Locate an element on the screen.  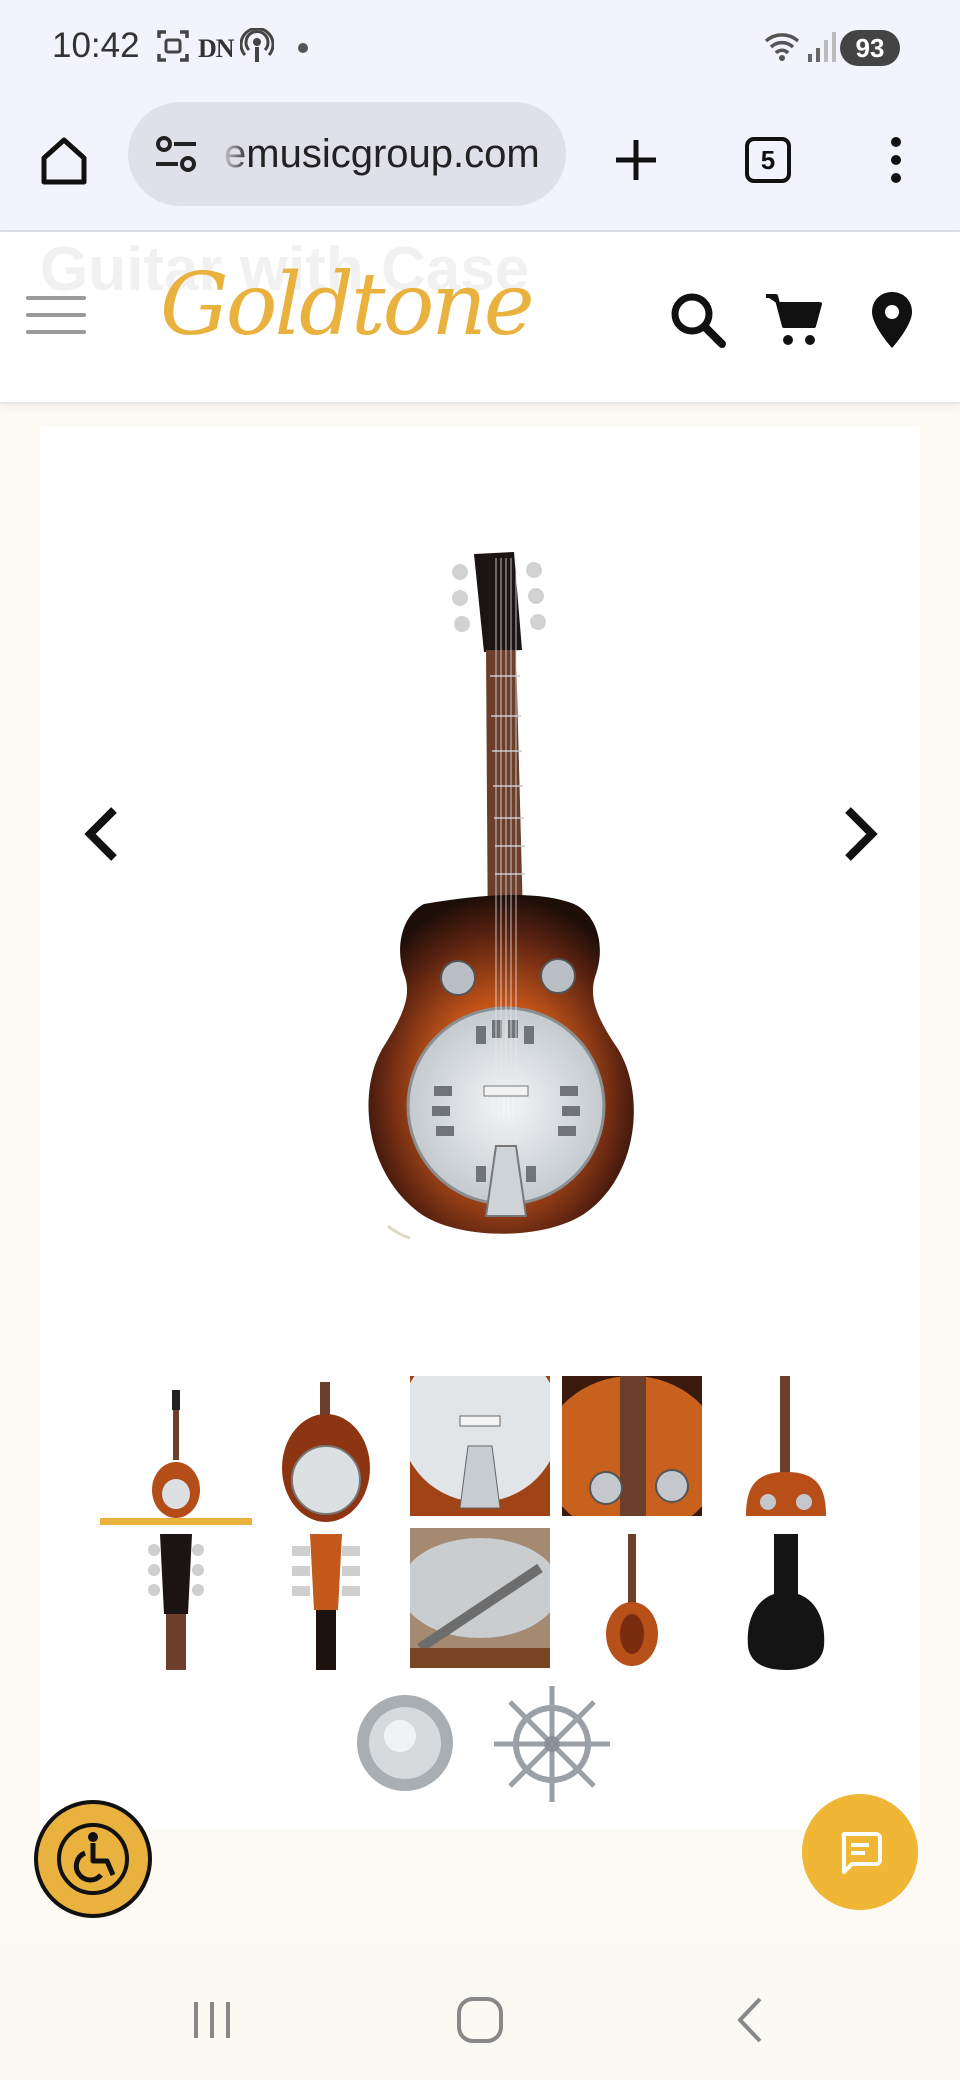
url-fade is located at coordinates (235, 154).